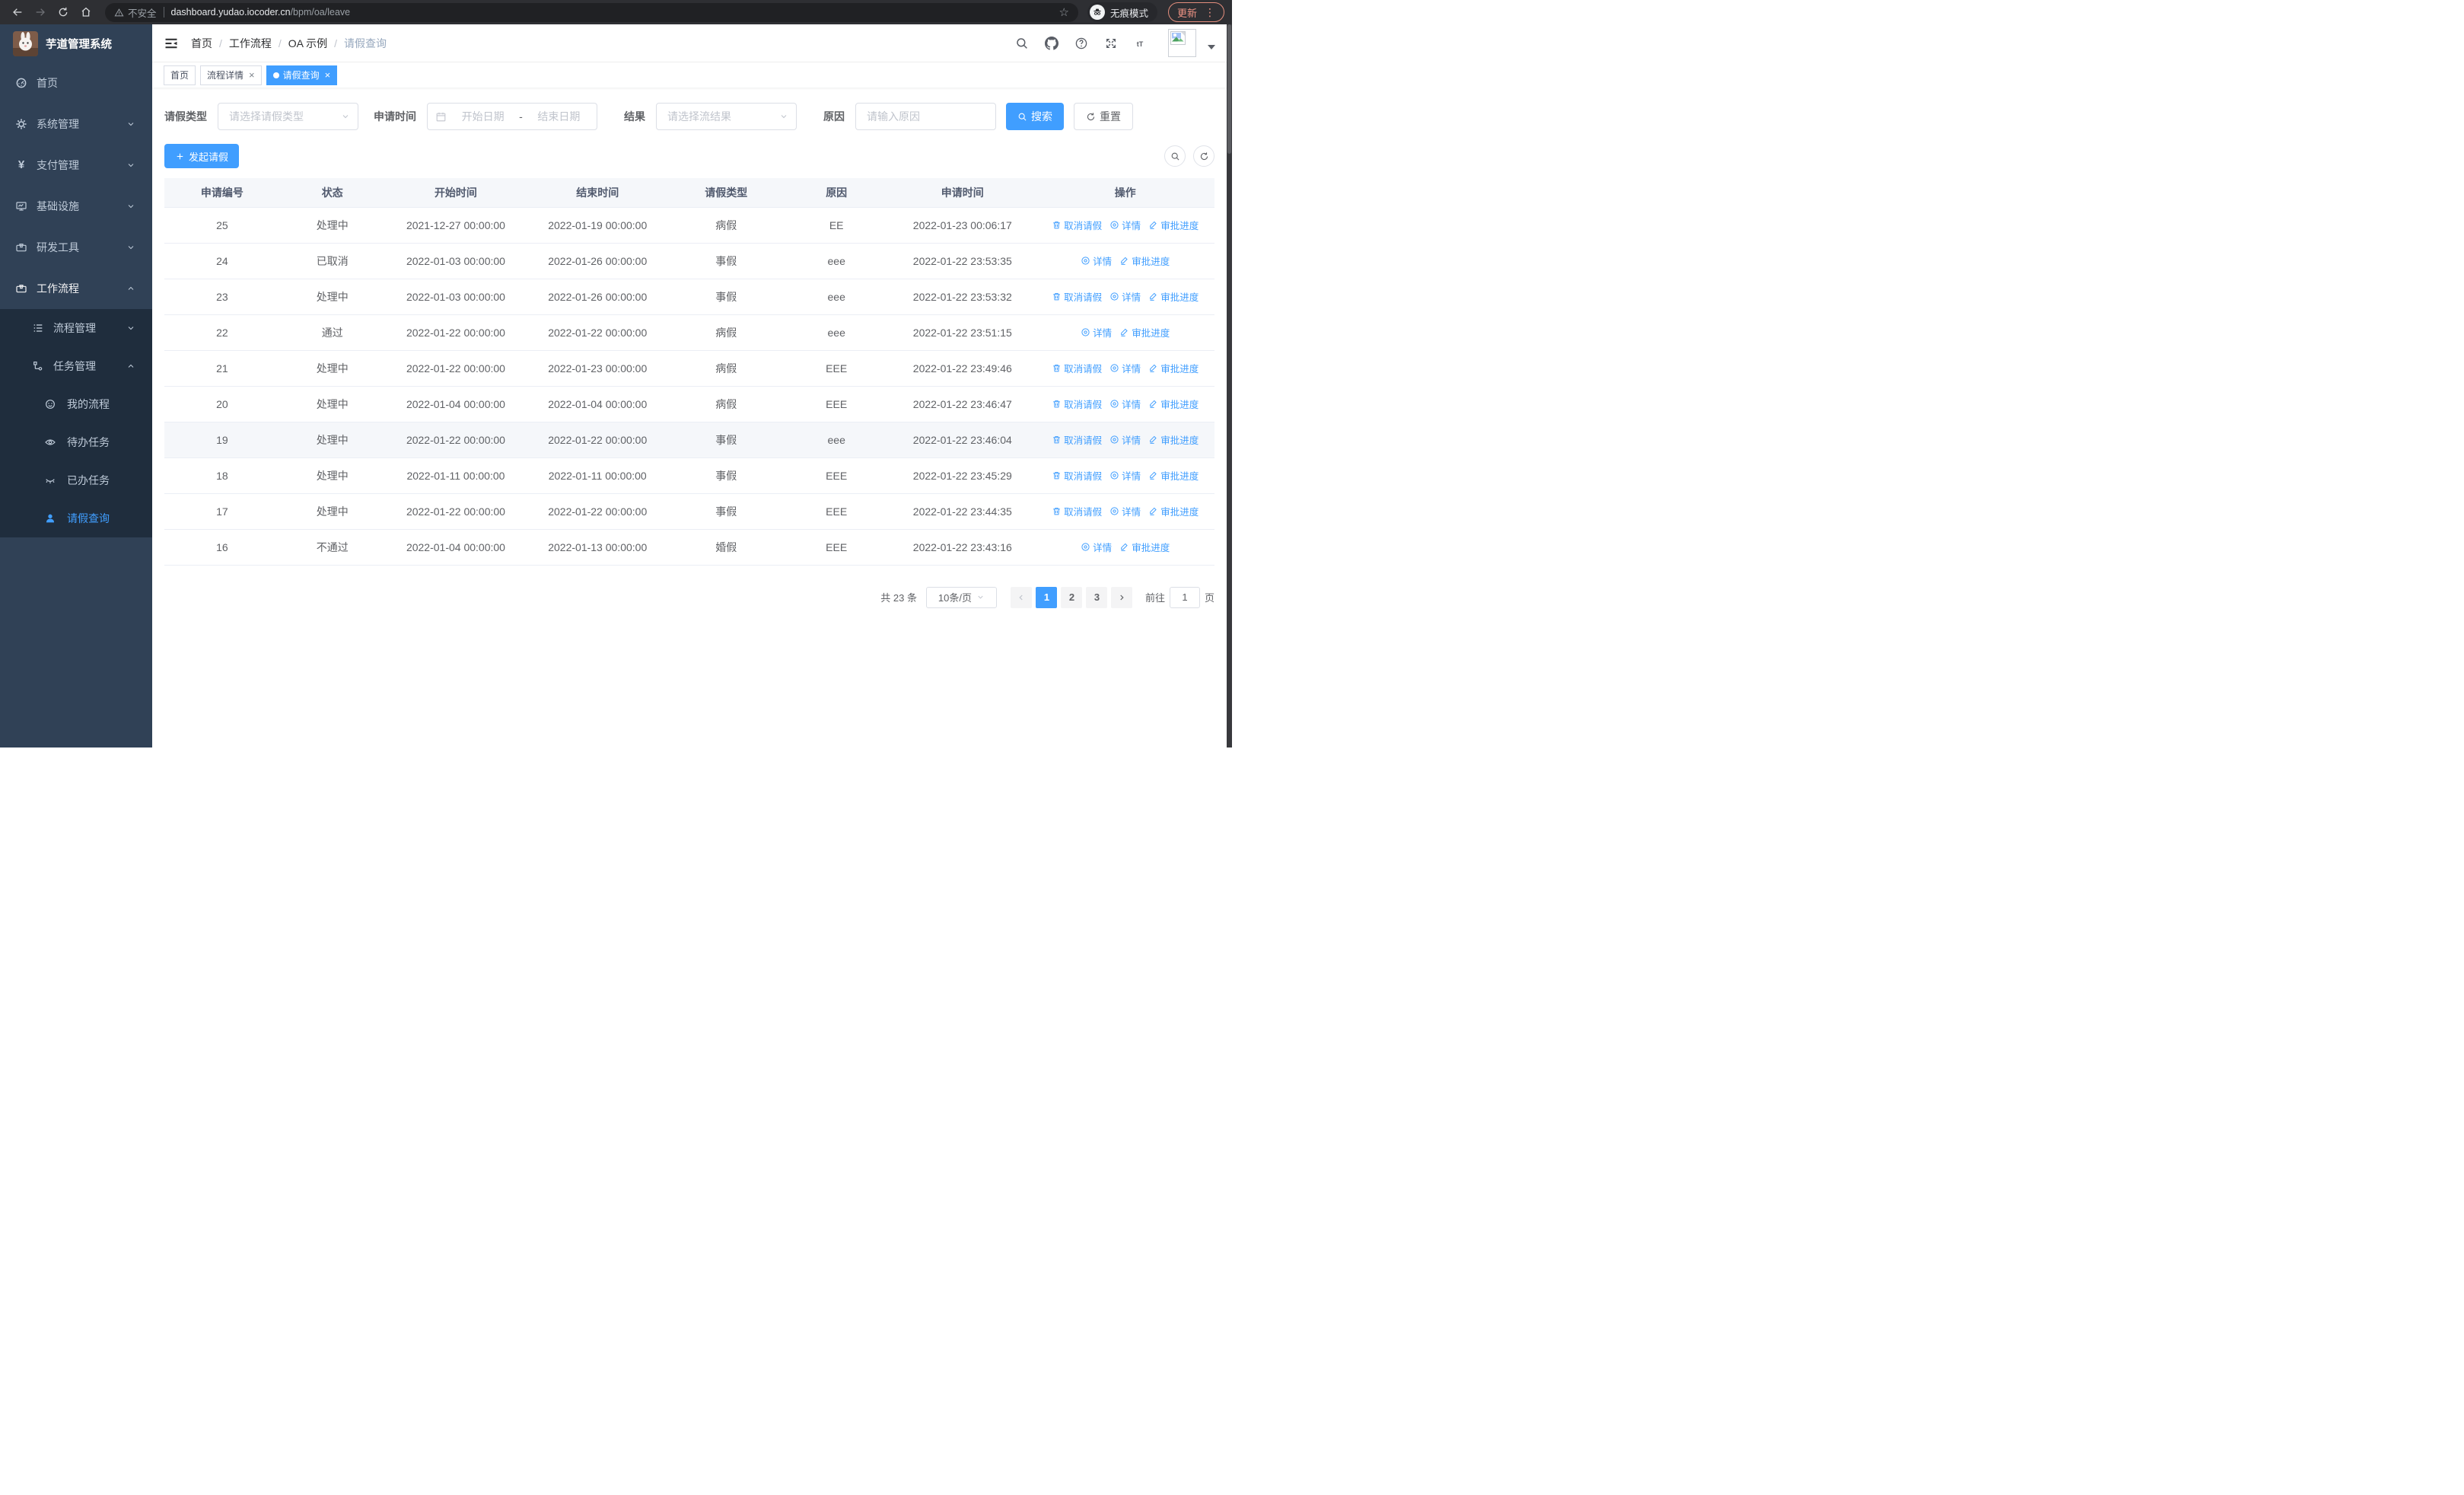 The image size is (2464, 1495). What do you see at coordinates (1122, 597) in the screenshot?
I see `next-page-button` at bounding box center [1122, 597].